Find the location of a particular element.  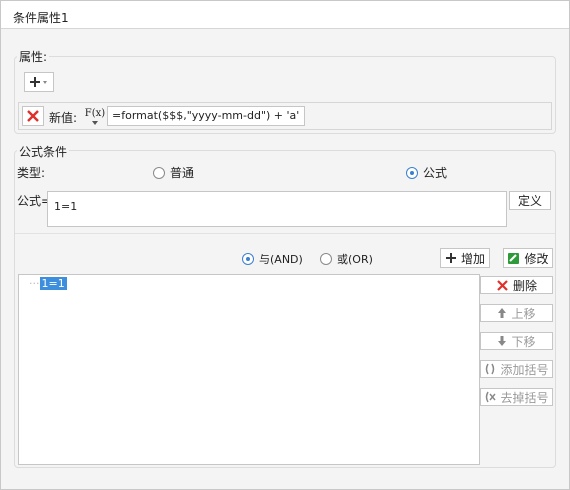

add-bracket-label: 添加括号 is located at coordinates (524, 369).